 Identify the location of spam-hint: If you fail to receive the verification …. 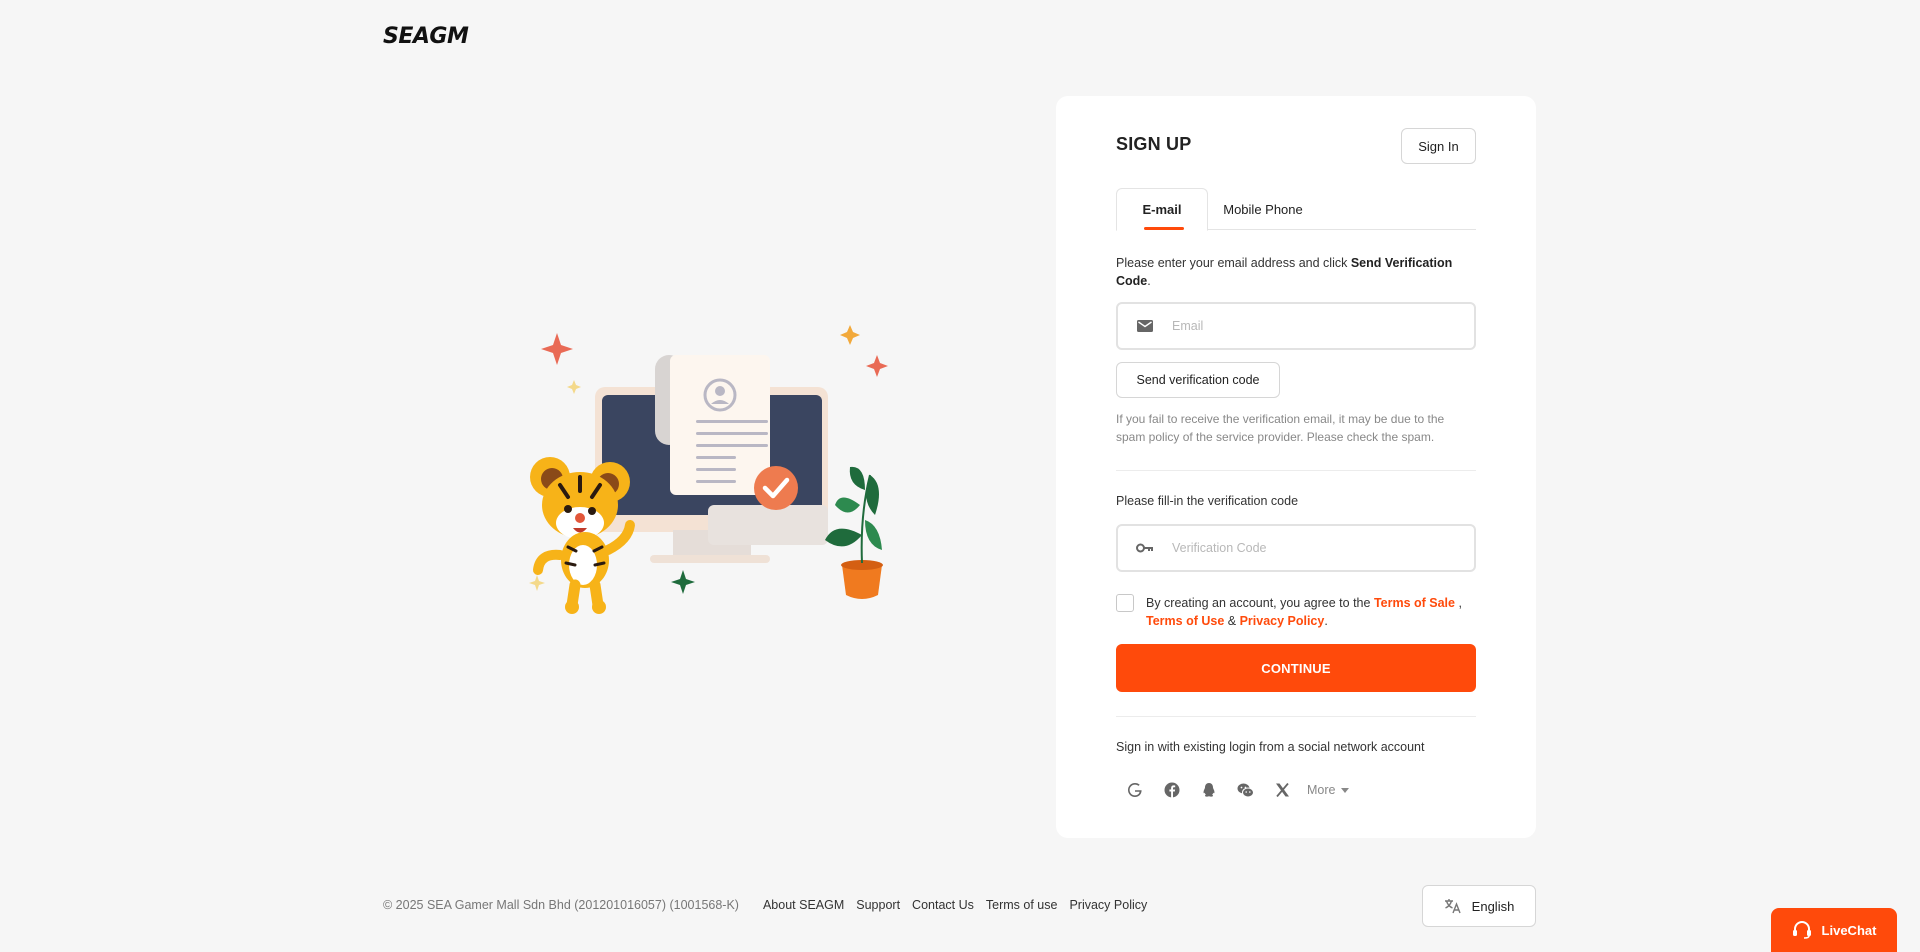
(1280, 428).